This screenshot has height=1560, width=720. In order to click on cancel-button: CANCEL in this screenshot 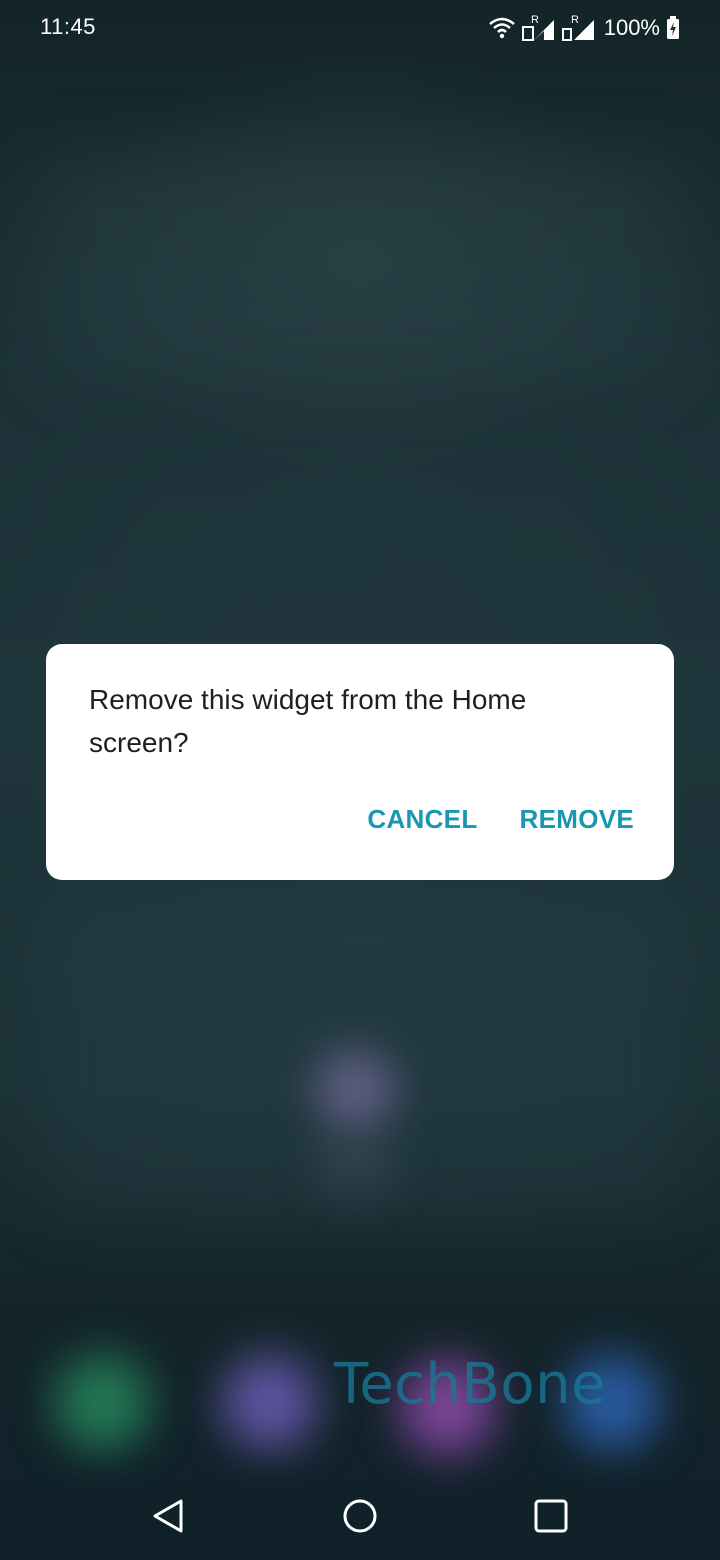, I will do `click(422, 819)`.